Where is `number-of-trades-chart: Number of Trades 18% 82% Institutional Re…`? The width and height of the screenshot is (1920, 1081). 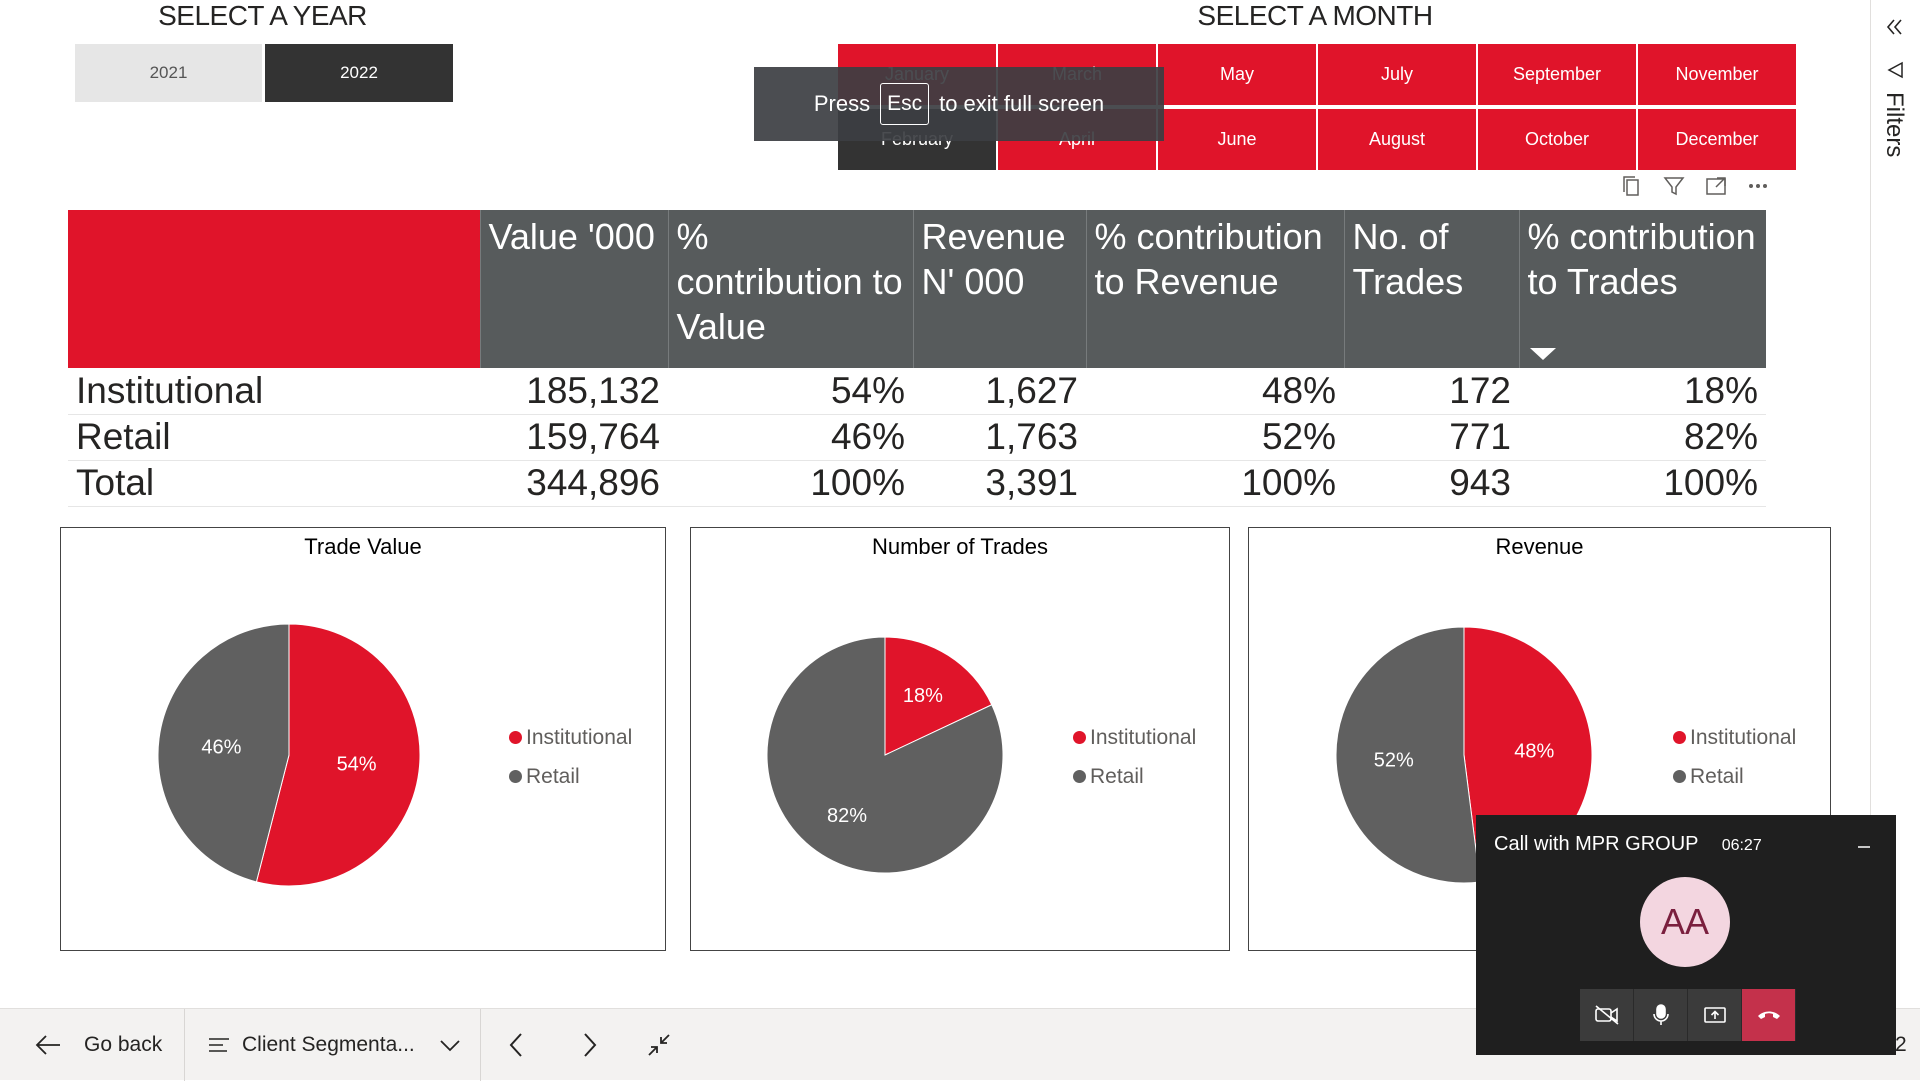
number-of-trades-chart: Number of Trades 18% 82% Institutional Re… is located at coordinates (960, 739).